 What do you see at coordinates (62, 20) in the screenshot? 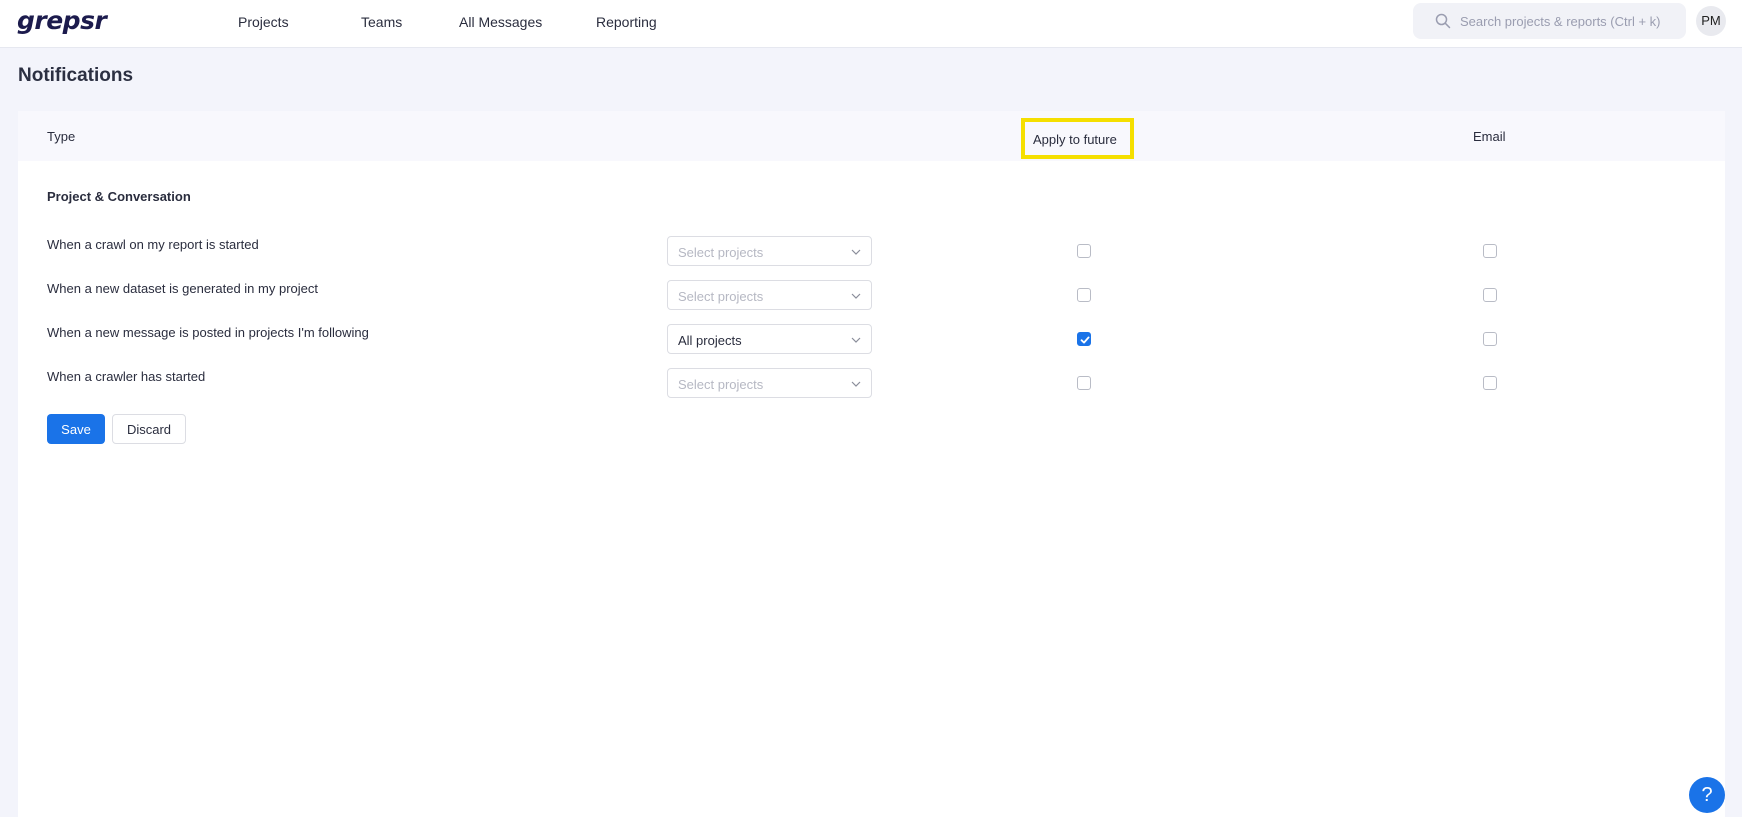
I see `grepsr-logo: grepsr` at bounding box center [62, 20].